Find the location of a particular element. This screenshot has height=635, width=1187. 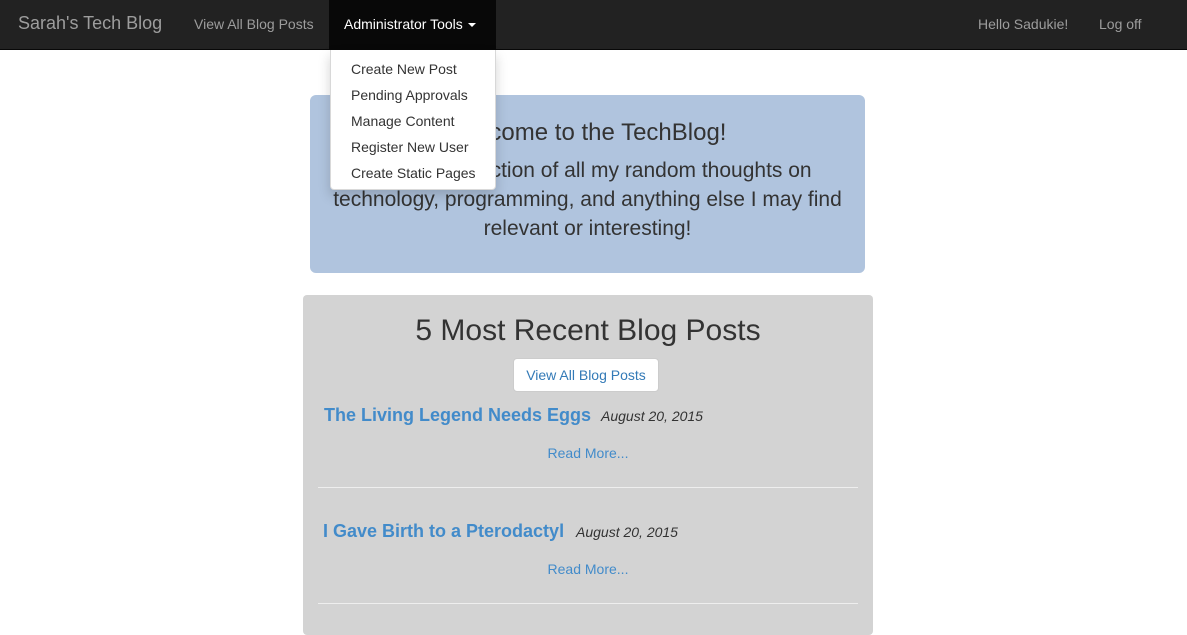

menu-manage-content: Manage Content is located at coordinates (413, 122).